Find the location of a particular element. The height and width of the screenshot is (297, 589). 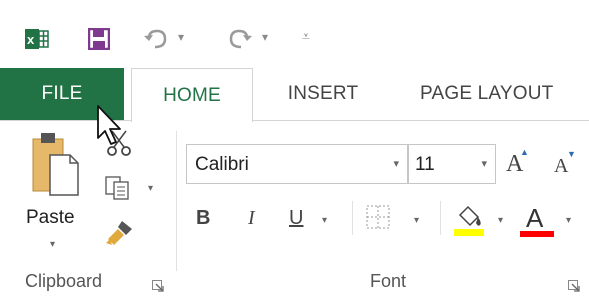

customize-qat-icon: ⩡ is located at coordinates (306, 36).